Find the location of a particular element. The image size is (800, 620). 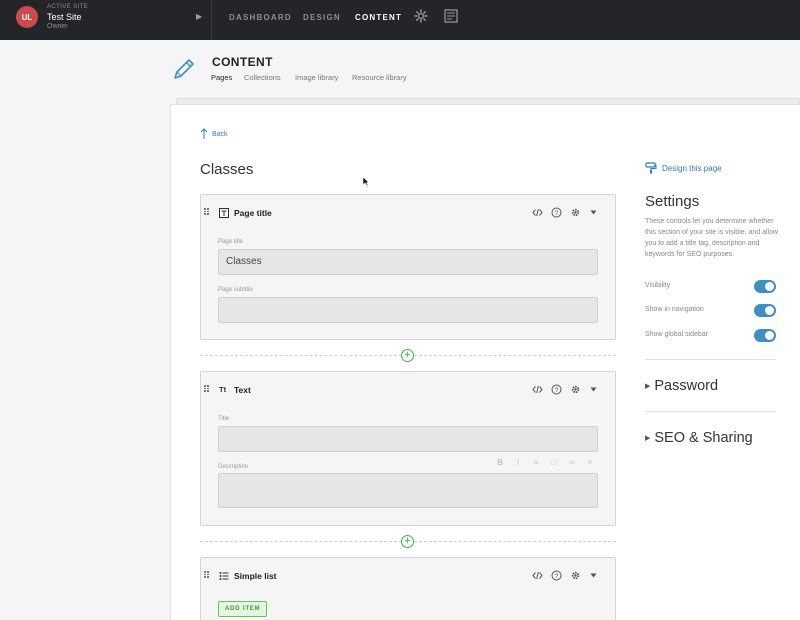

description-label: Description is located at coordinates (233, 467).